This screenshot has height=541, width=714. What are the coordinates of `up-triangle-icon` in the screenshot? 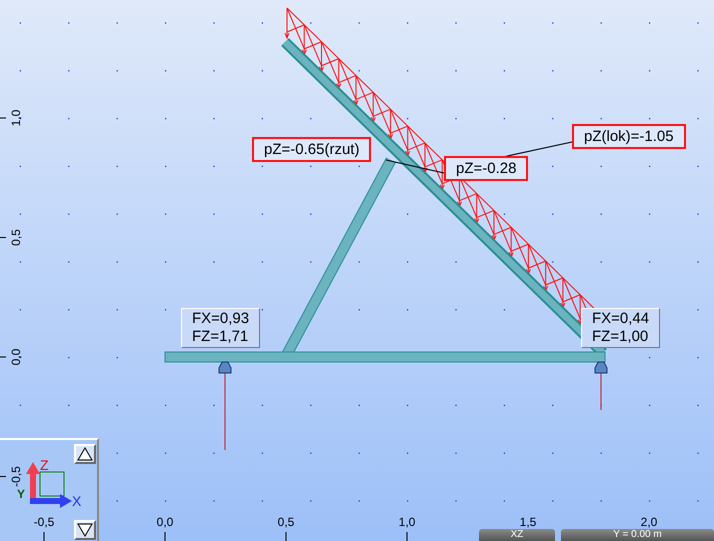 It's located at (85, 454).